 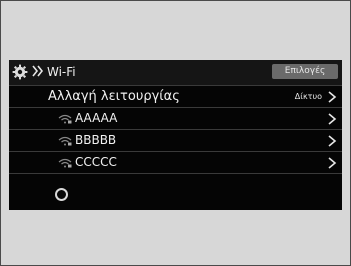 I want to click on gear-icon, so click(x=20, y=72).